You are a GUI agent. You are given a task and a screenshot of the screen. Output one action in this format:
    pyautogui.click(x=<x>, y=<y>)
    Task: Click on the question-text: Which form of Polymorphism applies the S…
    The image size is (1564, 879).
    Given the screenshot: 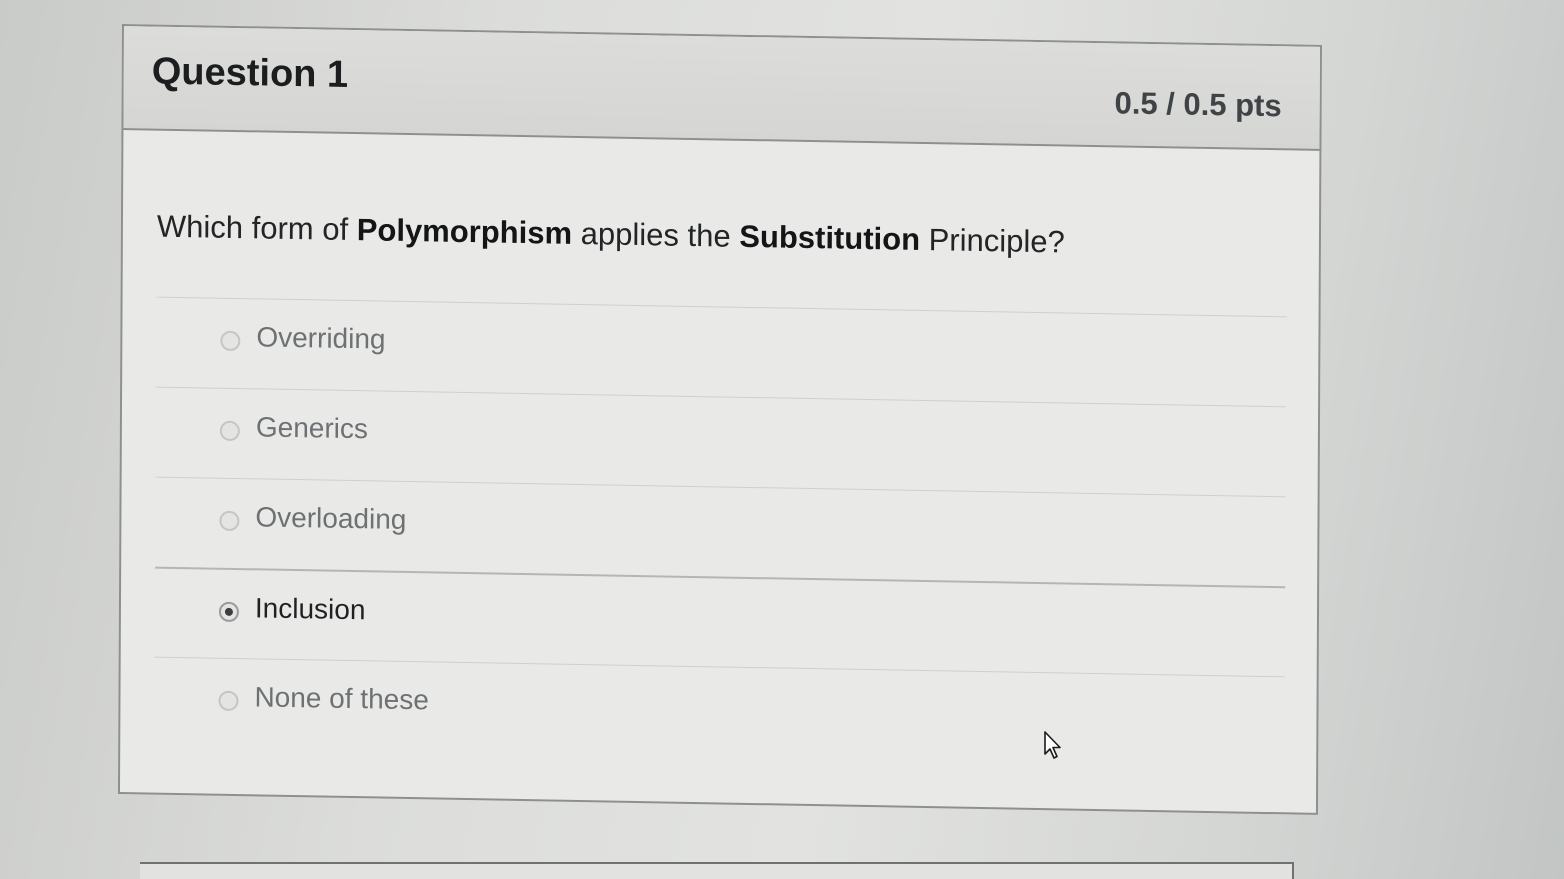 What is the action you would take?
    pyautogui.click(x=611, y=235)
    